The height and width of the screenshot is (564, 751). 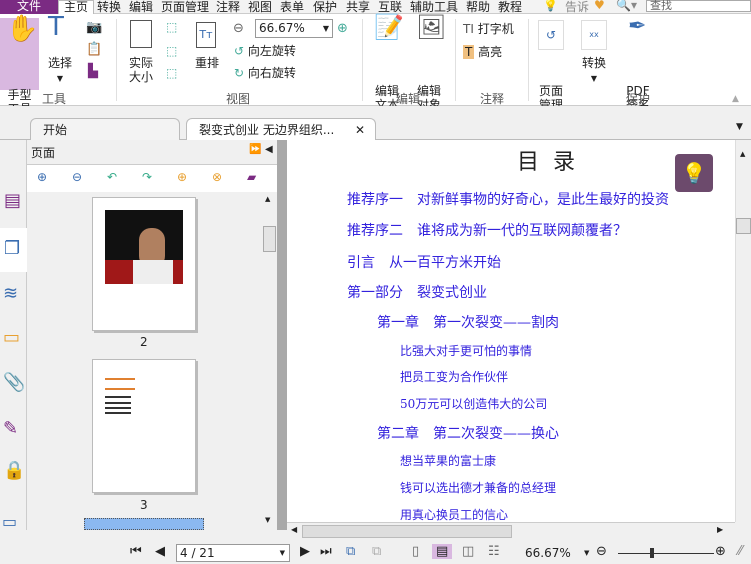 I want to click on form-fields-icon: ▭, so click(x=9, y=521).